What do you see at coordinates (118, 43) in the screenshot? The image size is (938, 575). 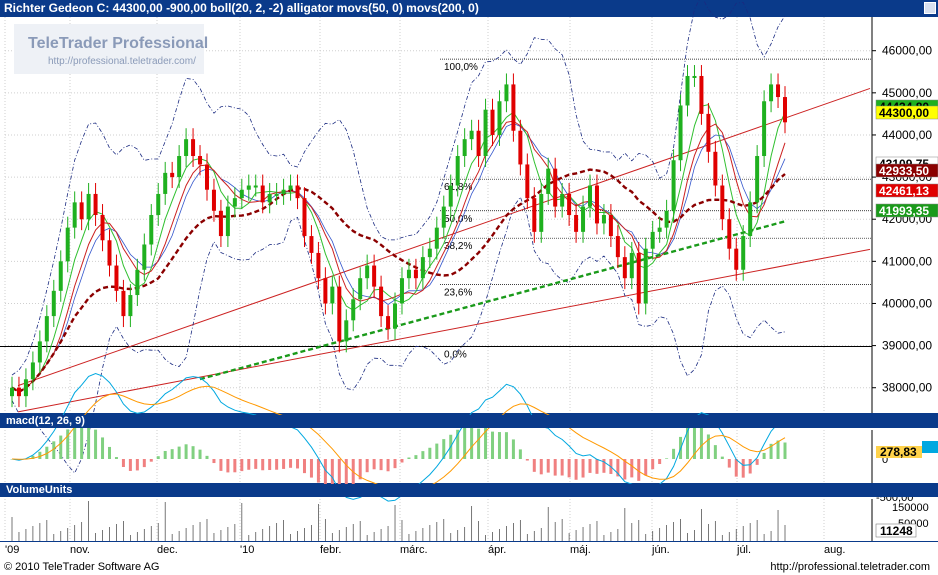 I see `watermark-brand: TeleTrader Professional` at bounding box center [118, 43].